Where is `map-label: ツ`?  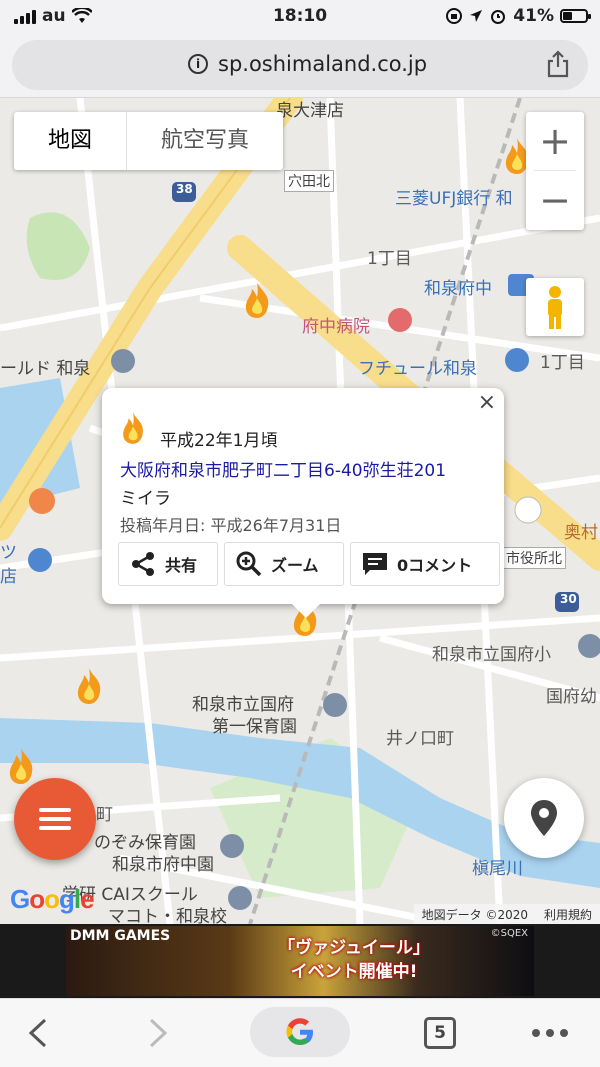
map-label: ツ is located at coordinates (8, 553).